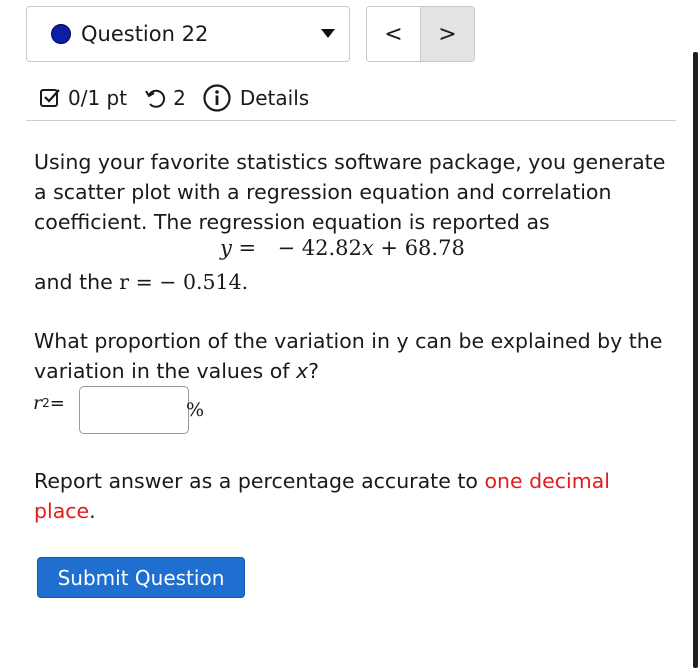 The image size is (700, 668). Describe the element at coordinates (61, 34) in the screenshot. I see `question-status-dot` at that location.